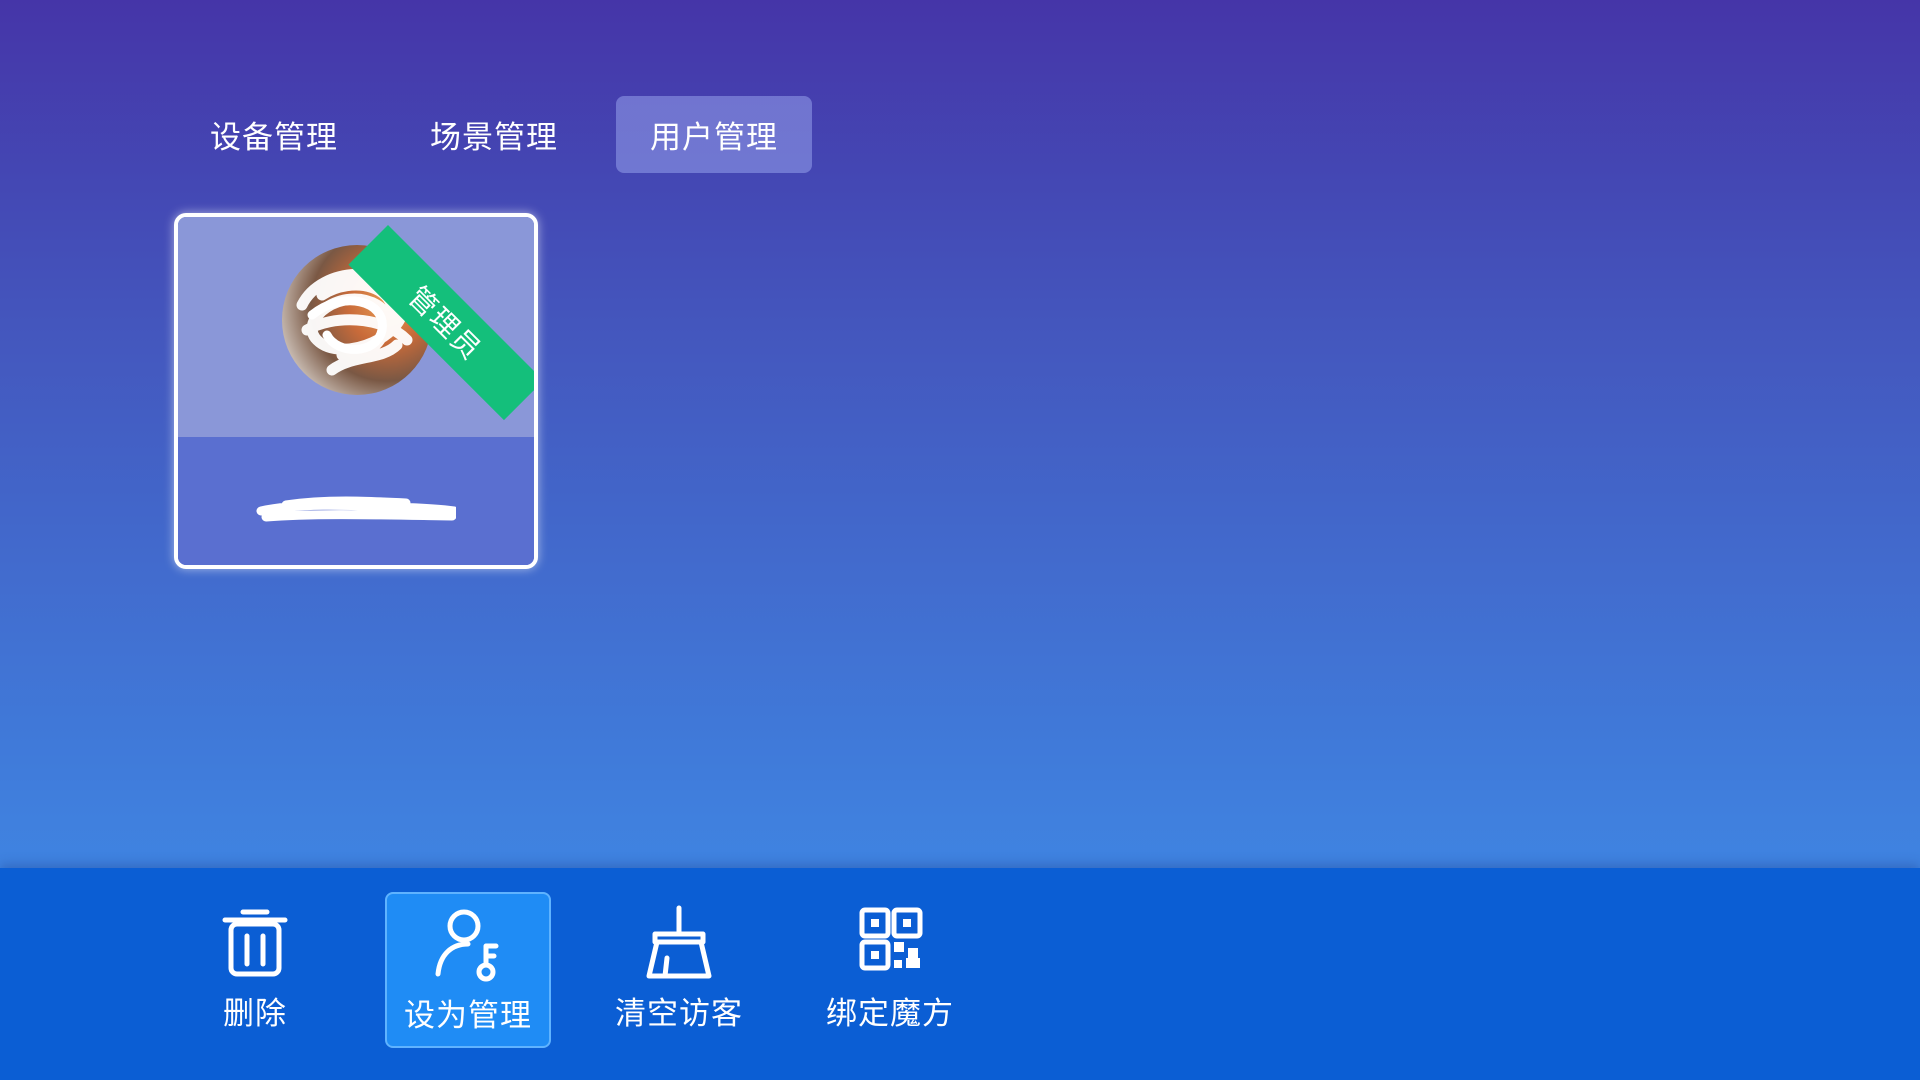 The height and width of the screenshot is (1080, 1920). Describe the element at coordinates (679, 942) in the screenshot. I see `broom-icon` at that location.